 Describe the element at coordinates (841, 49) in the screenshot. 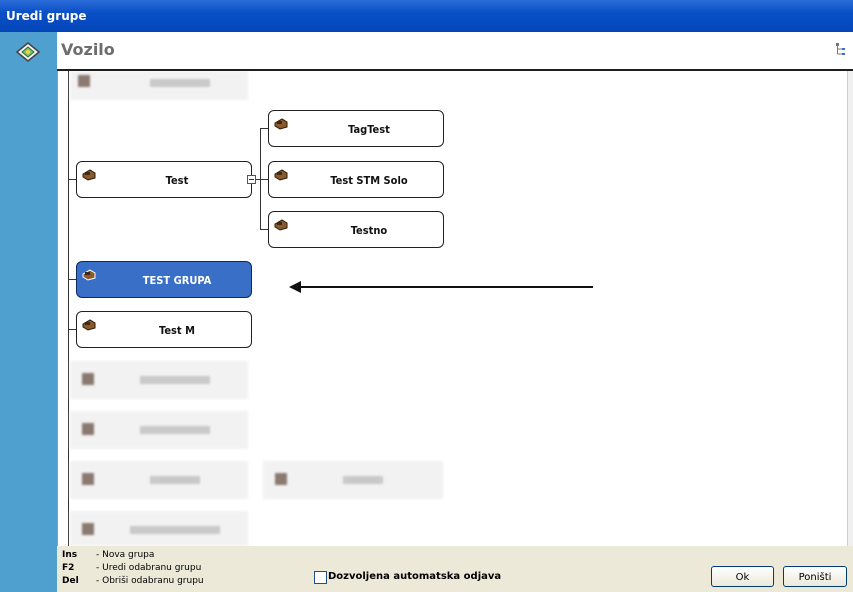

I see `tree-view-icon` at that location.